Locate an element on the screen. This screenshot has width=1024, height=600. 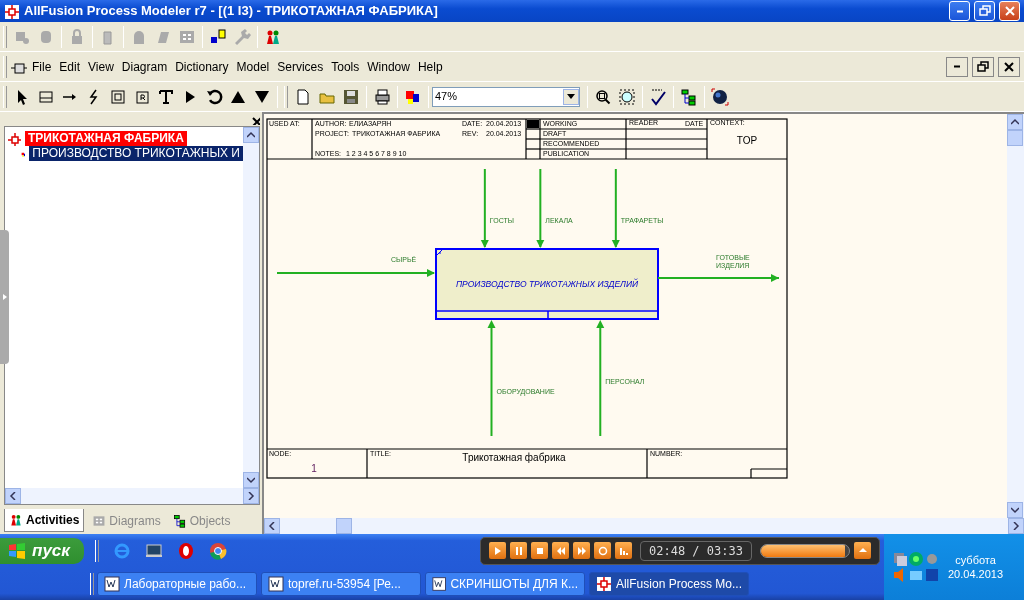
menu-item: Tools is located at coordinates (345, 66).